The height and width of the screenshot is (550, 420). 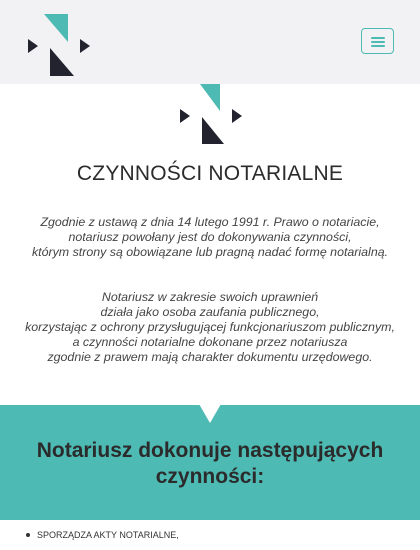 What do you see at coordinates (210, 535) in the screenshot?
I see `services-list-section: sporządza akty notarialne,` at bounding box center [210, 535].